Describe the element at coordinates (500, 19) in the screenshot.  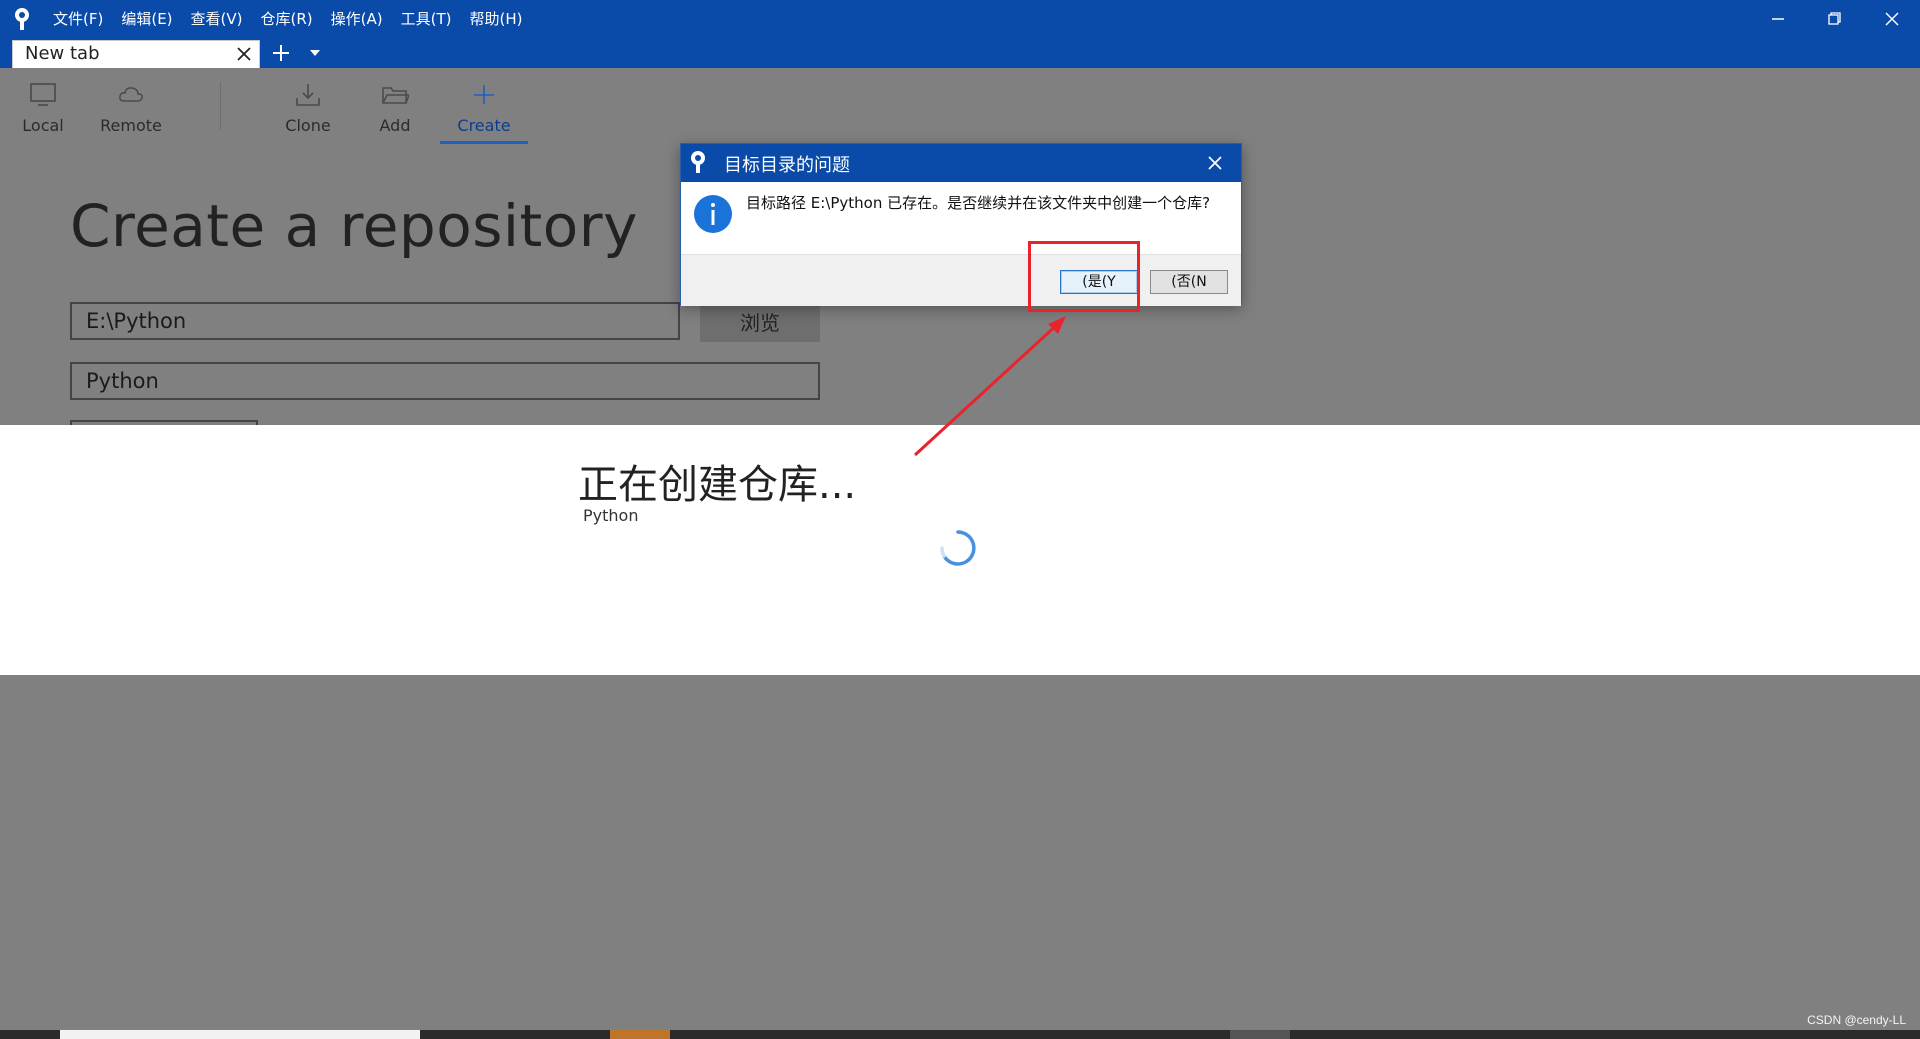
I see `menu-help: 帮助(H)` at that location.